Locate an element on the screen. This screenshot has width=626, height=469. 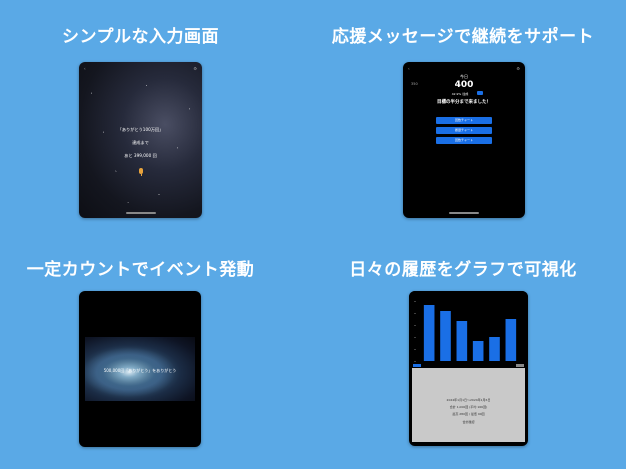
caption-history-graph: 日々の履歴をグラフで可視化 is located at coordinates (463, 270).